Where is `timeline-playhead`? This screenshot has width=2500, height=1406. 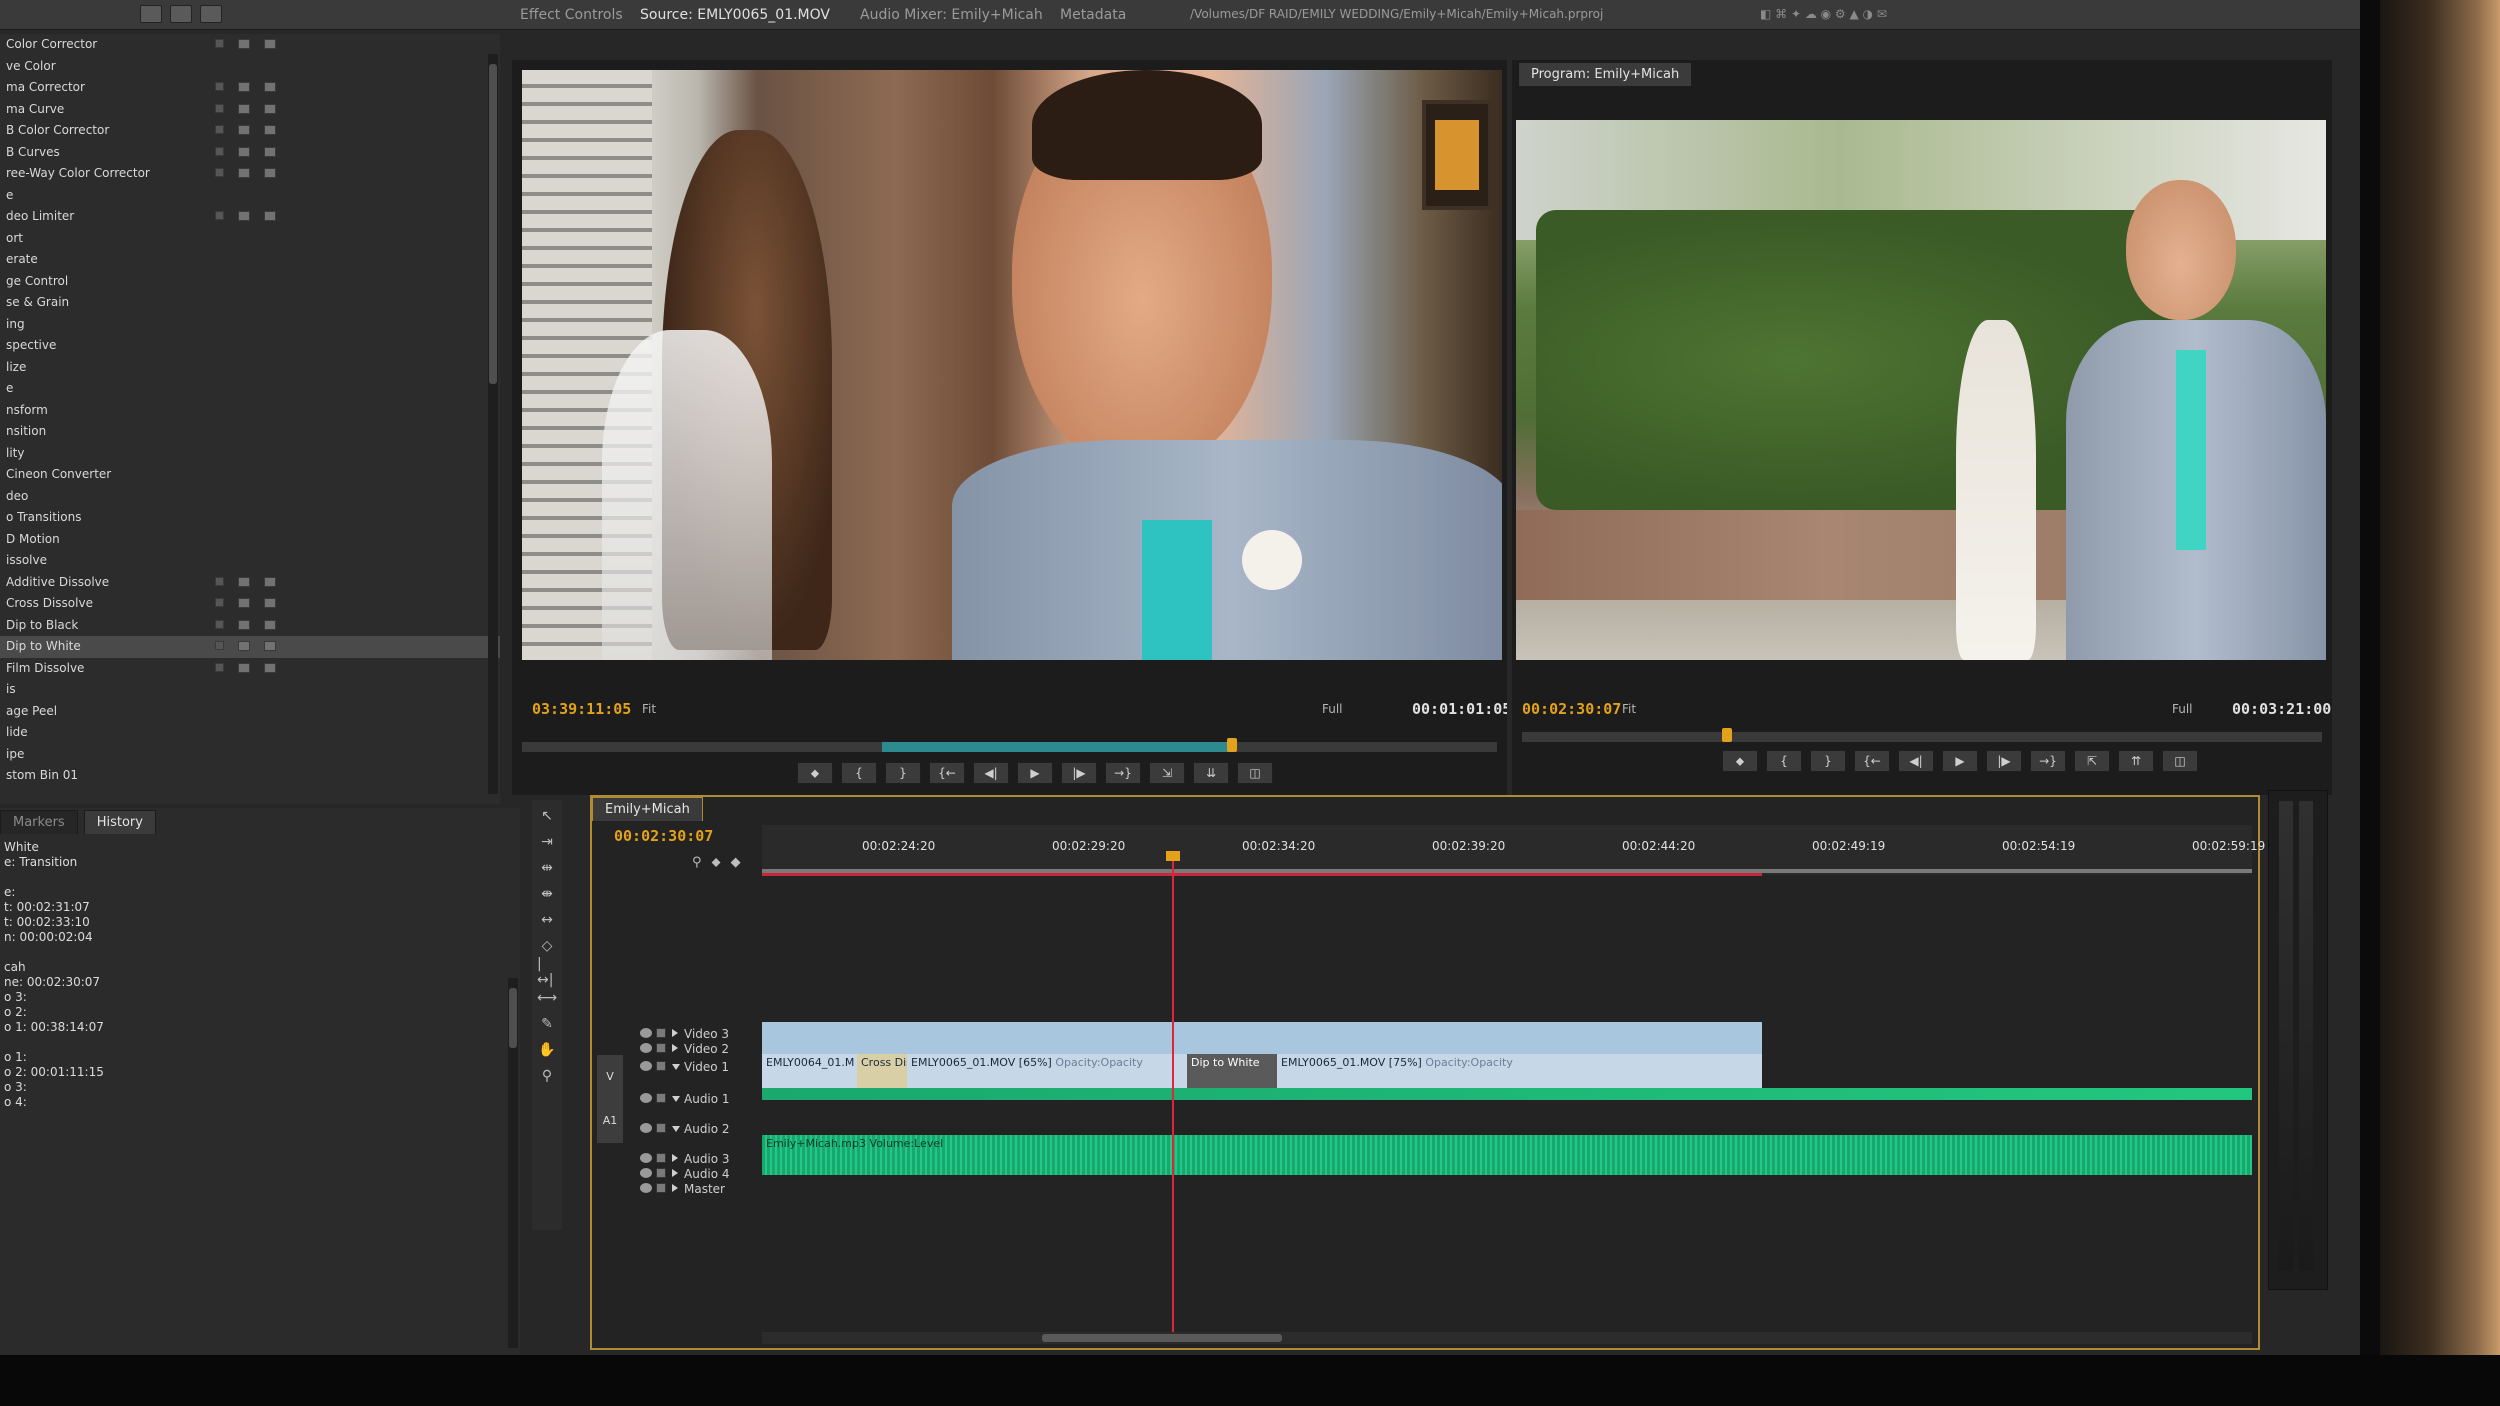
timeline-playhead is located at coordinates (1173, 1099).